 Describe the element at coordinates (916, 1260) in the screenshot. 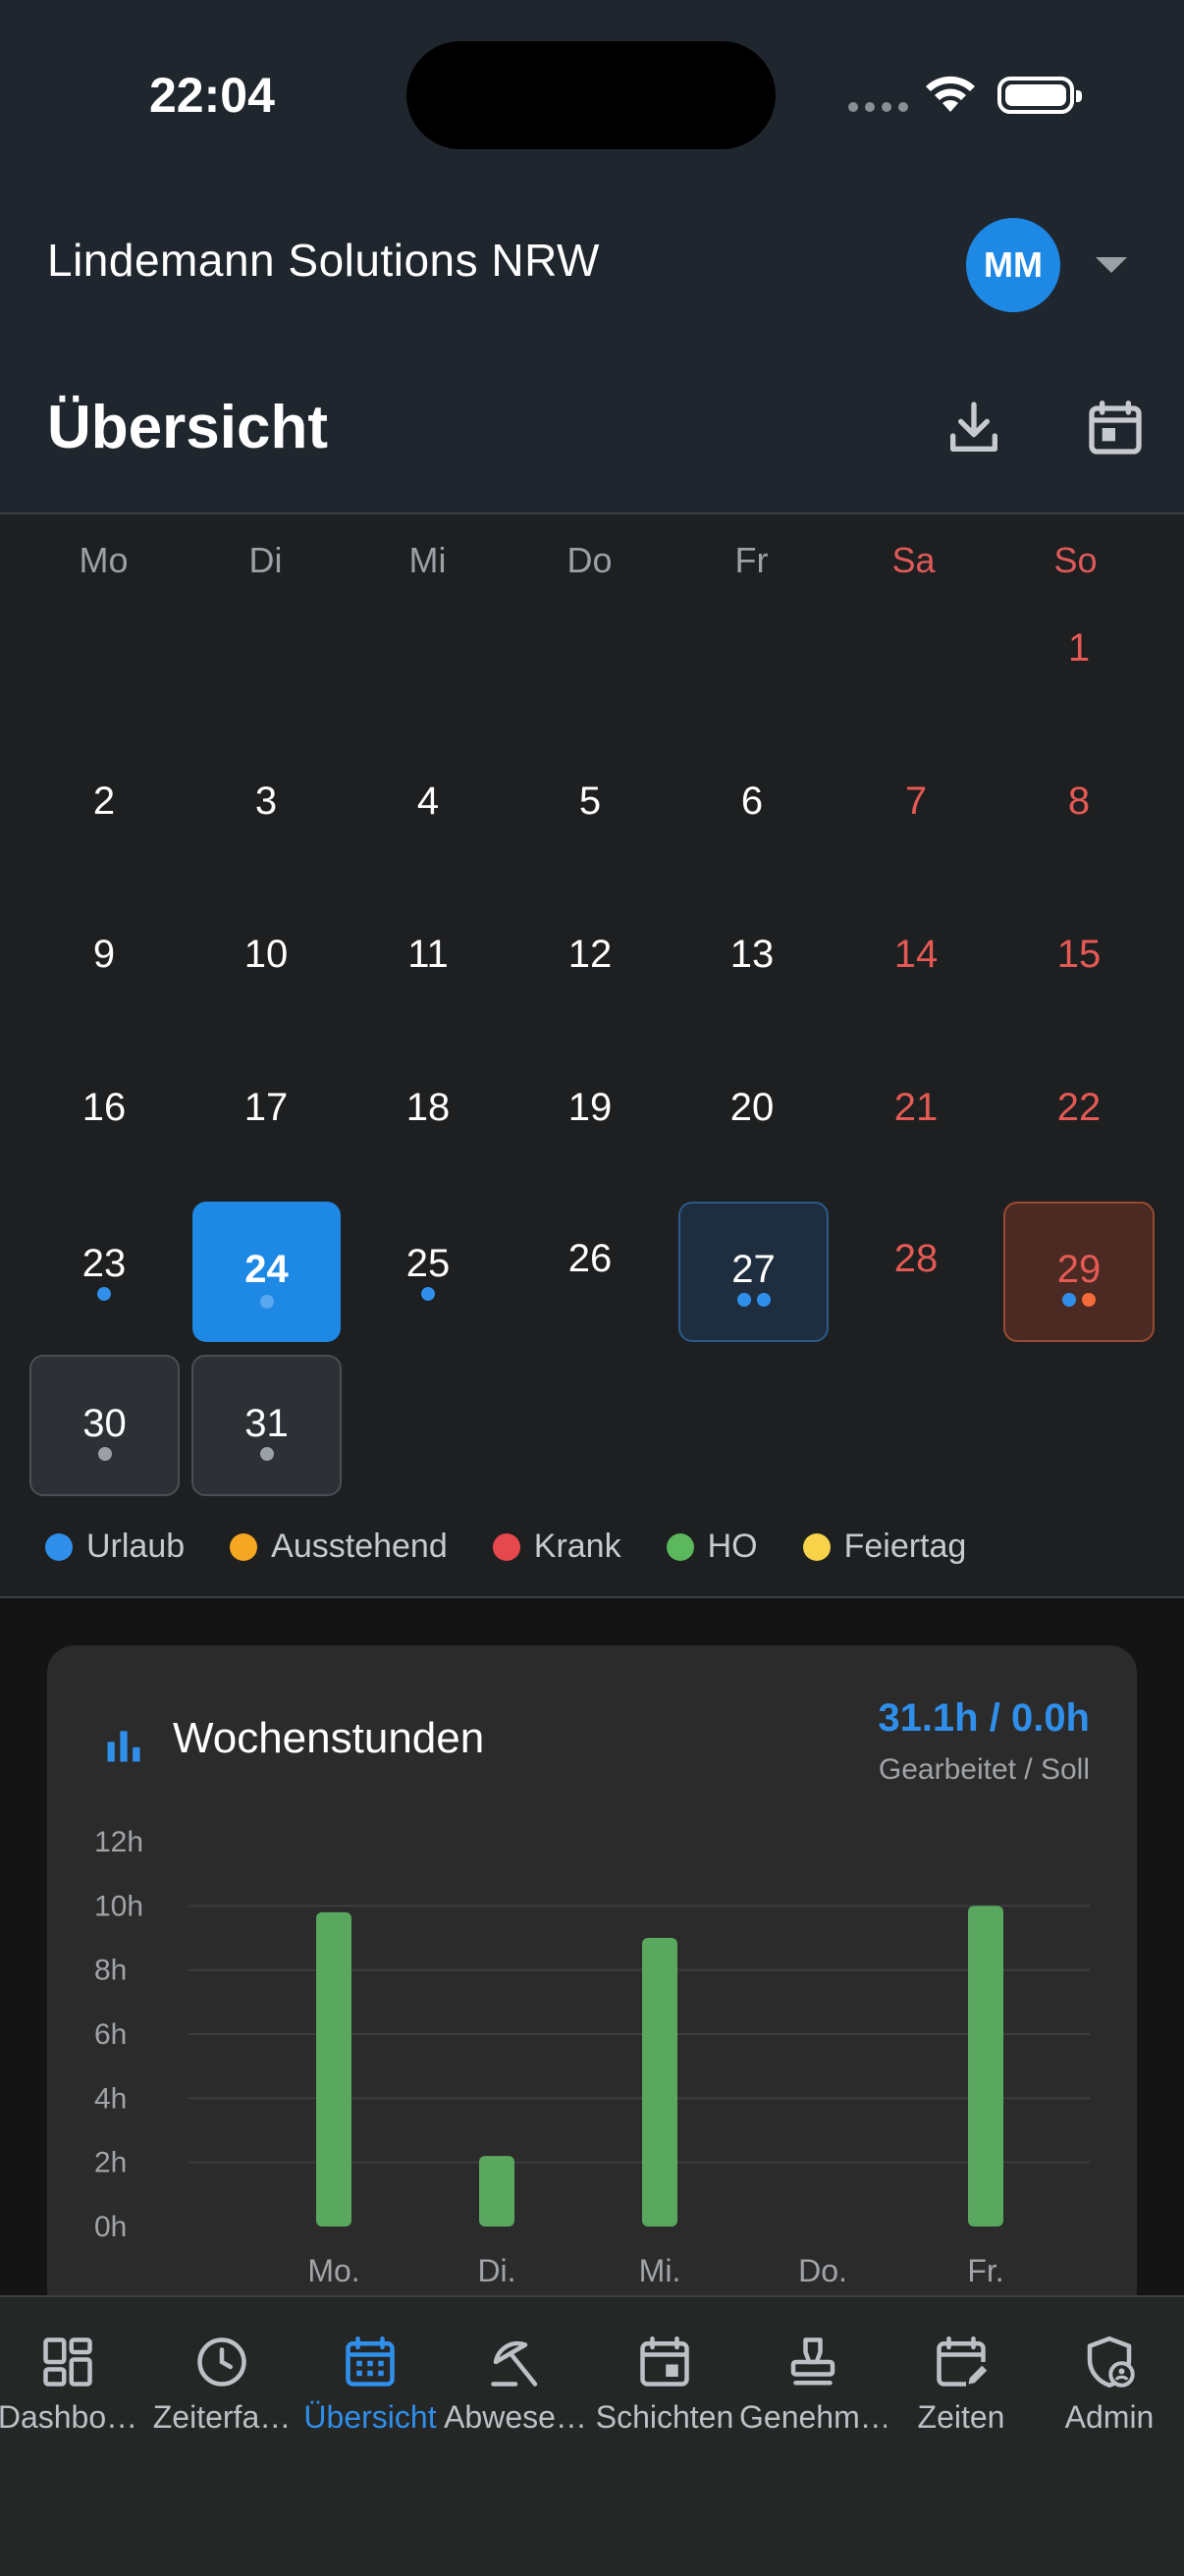

I see `calendar-day-28: 28` at that location.